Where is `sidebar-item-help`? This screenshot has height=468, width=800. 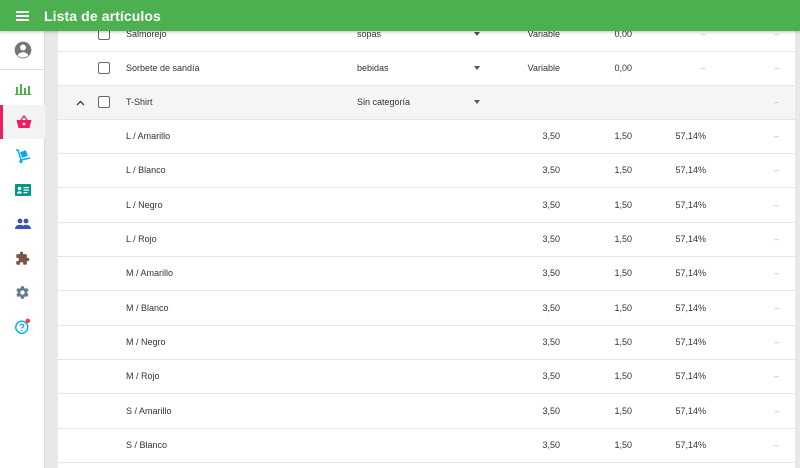 sidebar-item-help is located at coordinates (22, 326).